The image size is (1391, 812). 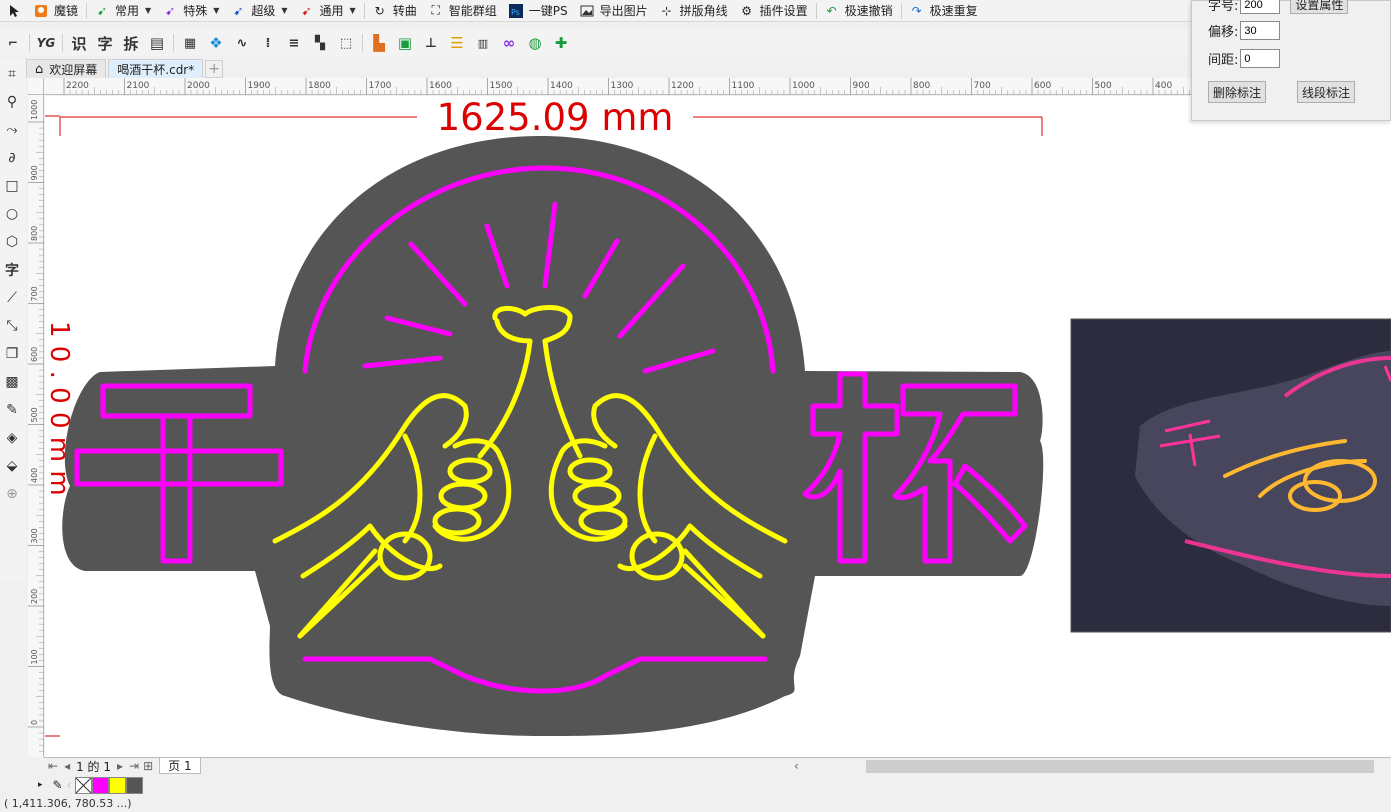 What do you see at coordinates (12, 102) in the screenshot?
I see `zoom-tool-icon: ⚲` at bounding box center [12, 102].